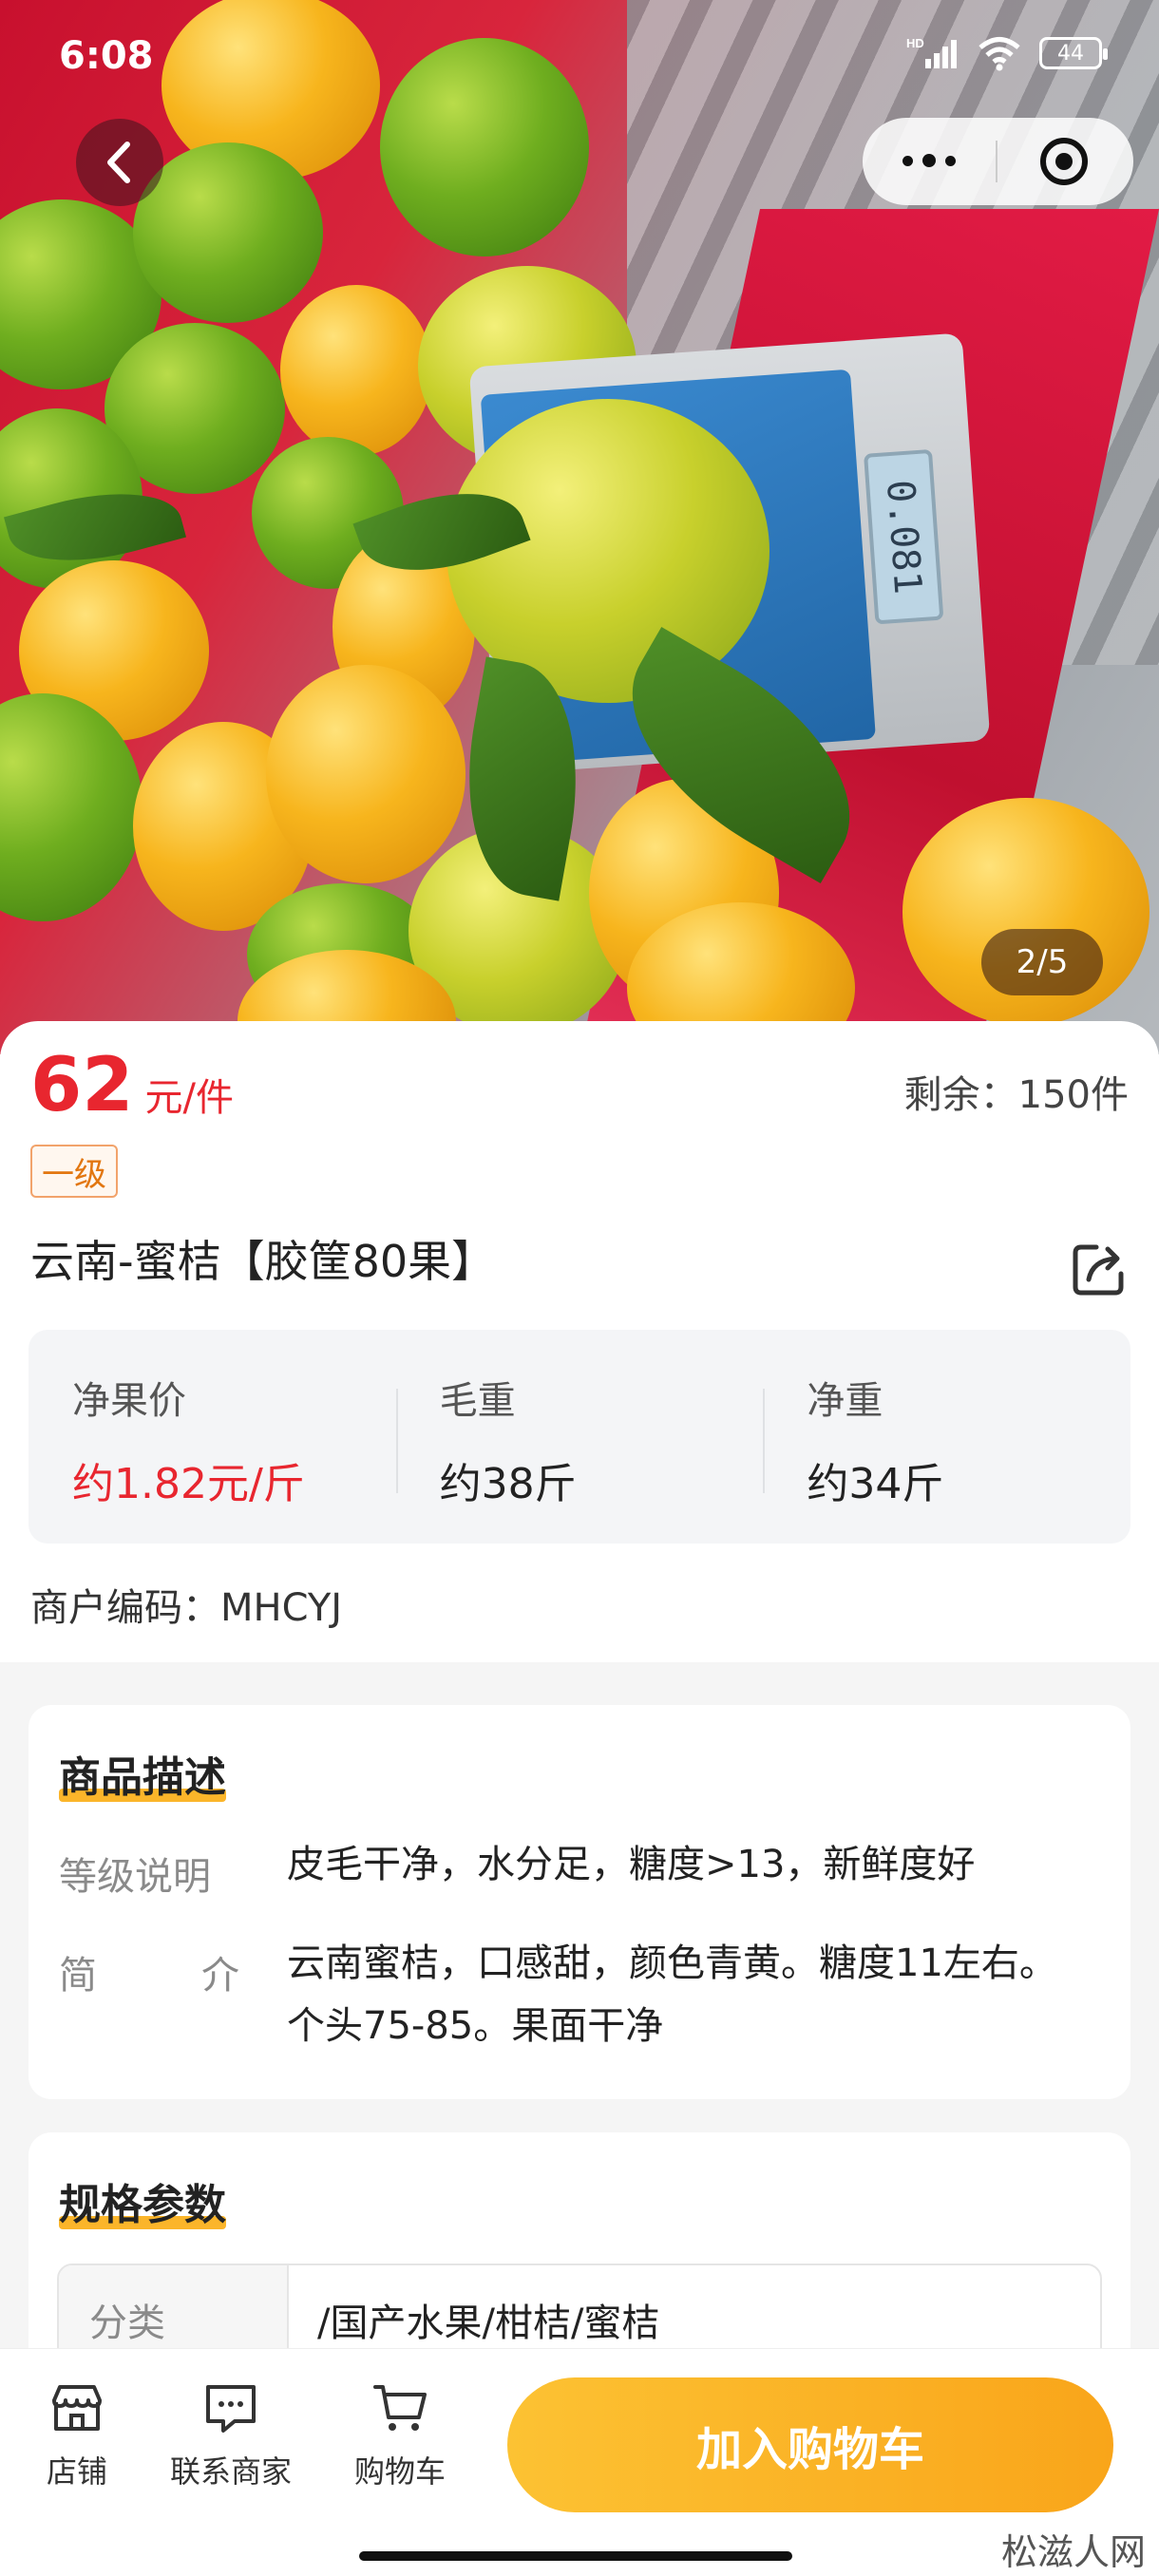  I want to click on more-dots-icon, so click(929, 160).